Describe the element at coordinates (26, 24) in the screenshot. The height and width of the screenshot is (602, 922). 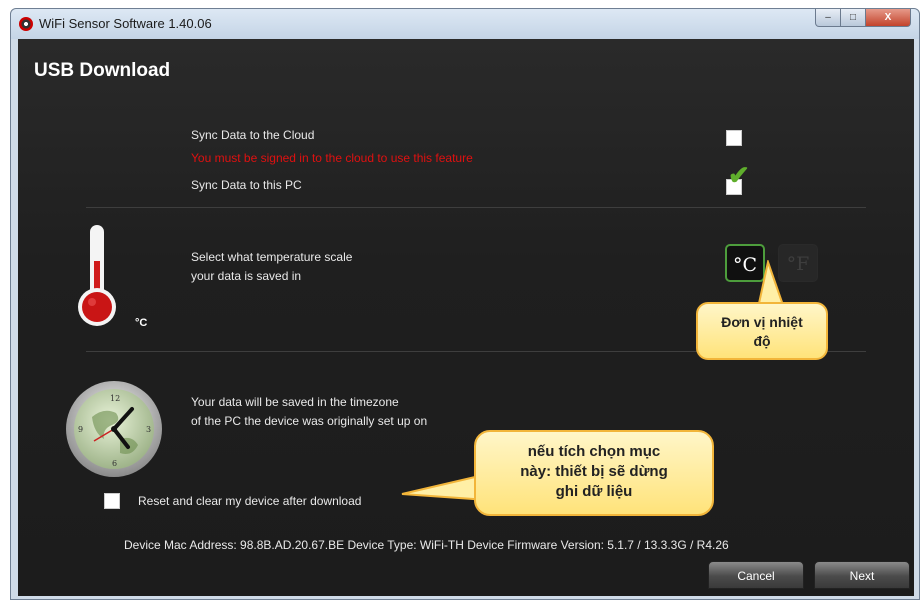
I see `app-icon` at that location.